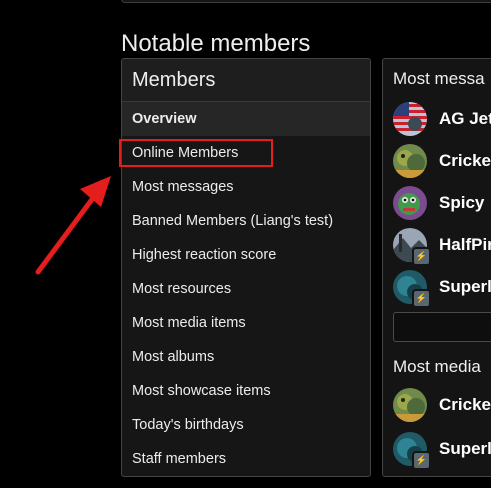  What do you see at coordinates (246, 357) in the screenshot?
I see `nav-item-most-albums: Most albums` at bounding box center [246, 357].